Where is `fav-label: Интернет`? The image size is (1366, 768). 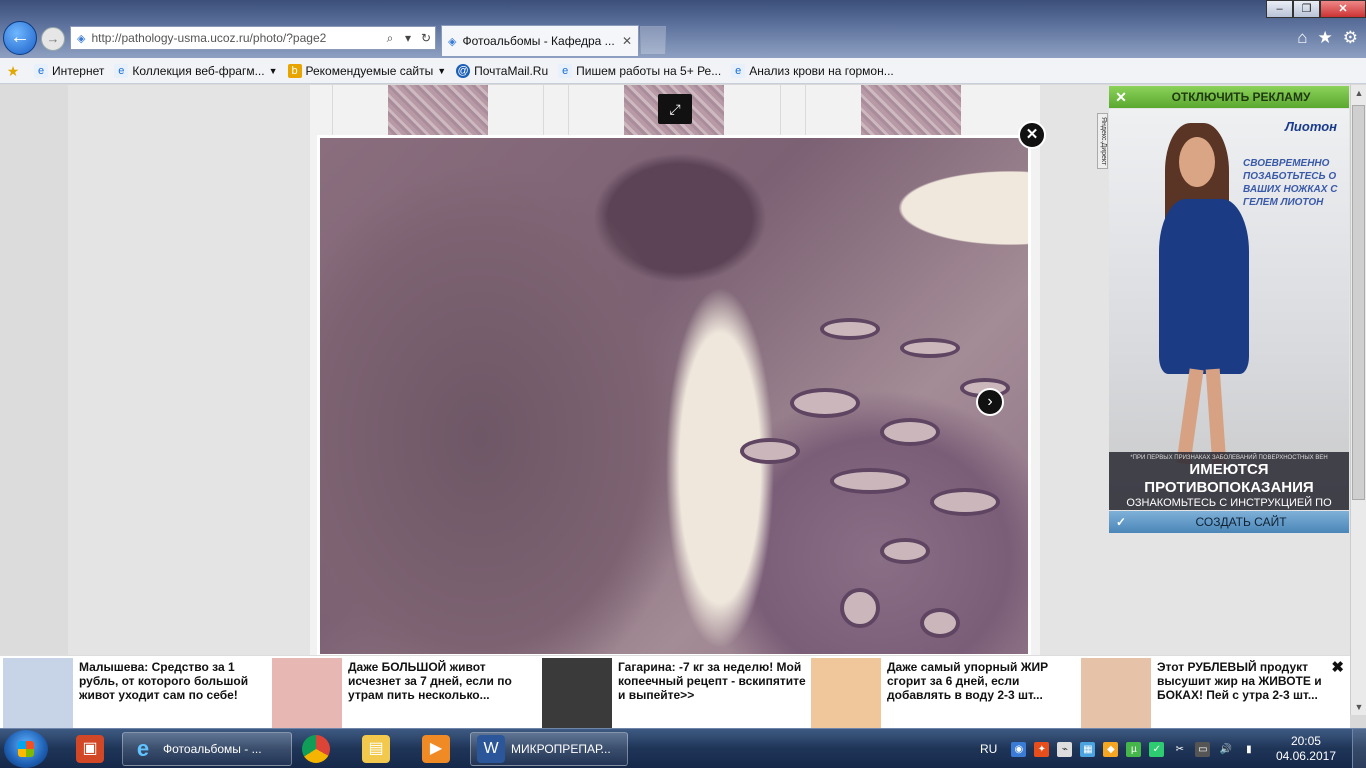
fav-label: Интернет is located at coordinates (78, 70).